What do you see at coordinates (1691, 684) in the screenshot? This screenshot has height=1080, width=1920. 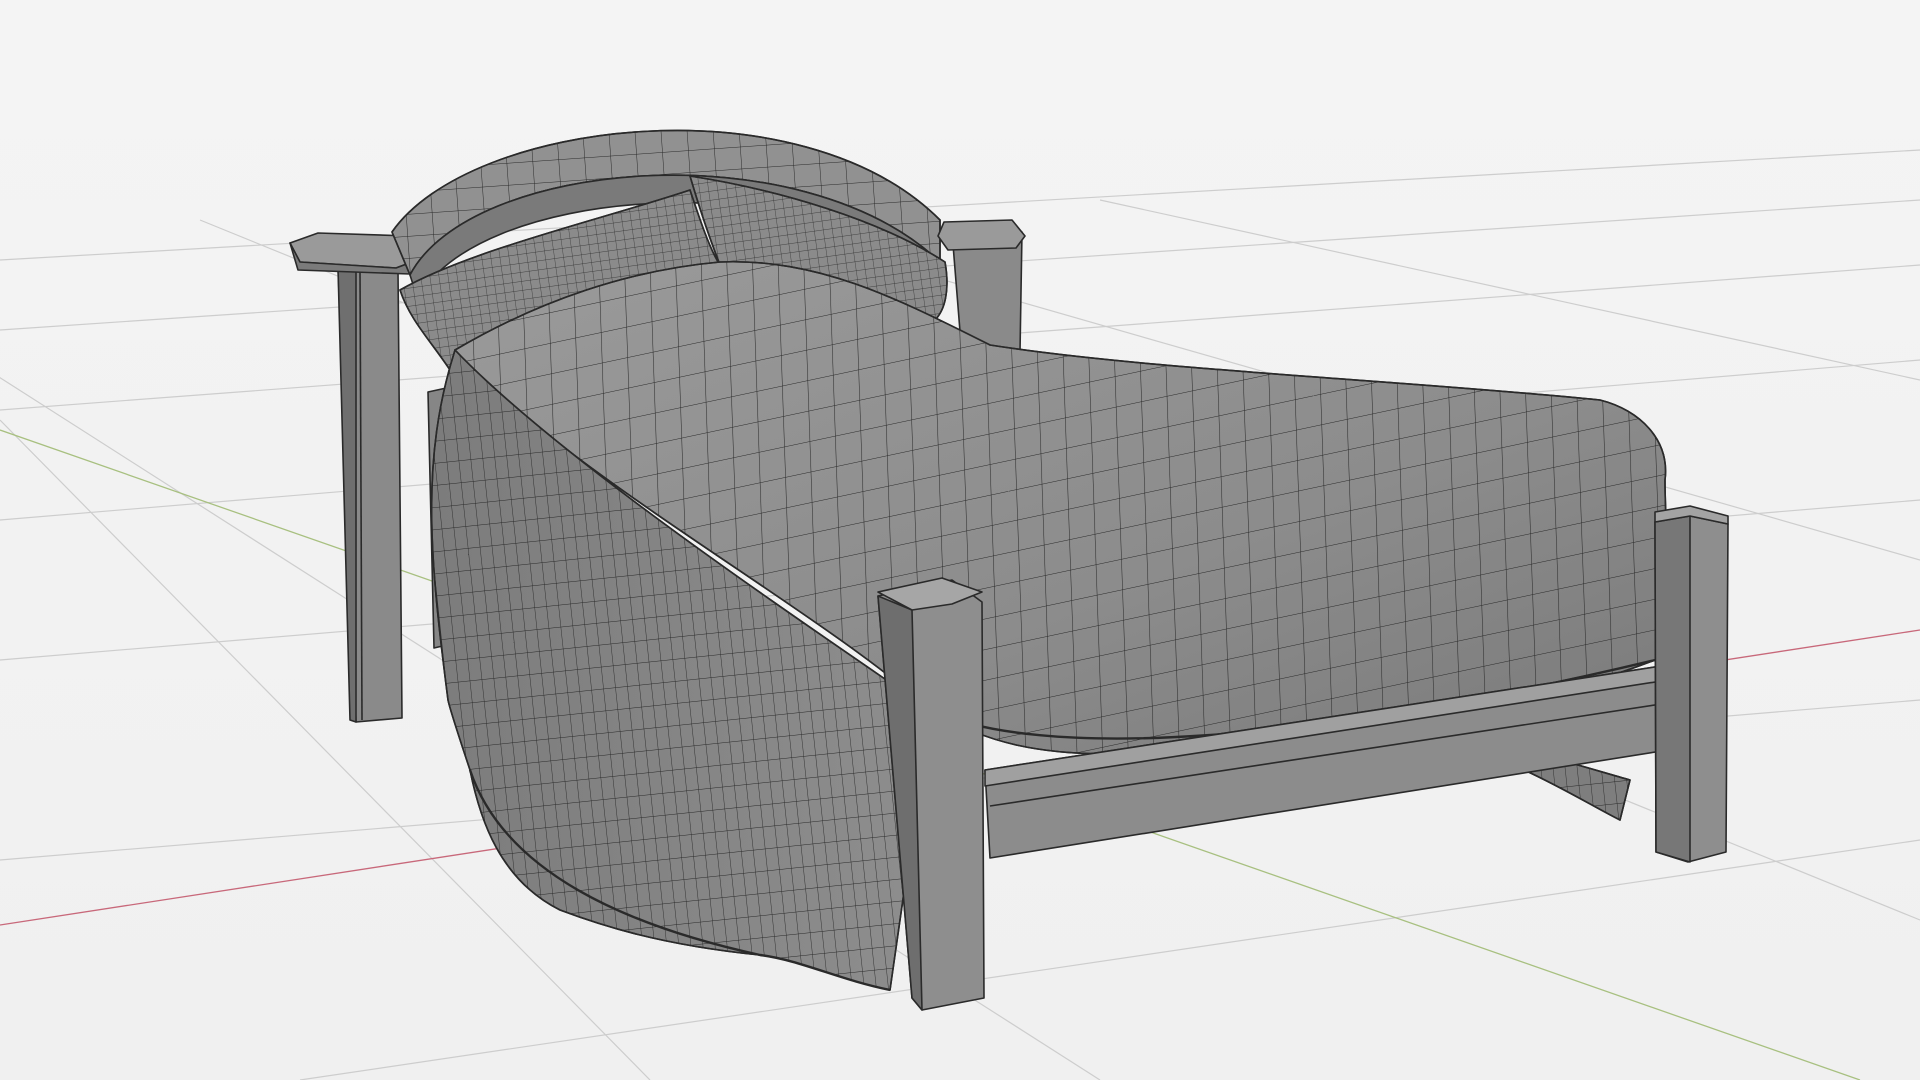 I see `right-foot-post` at bounding box center [1691, 684].